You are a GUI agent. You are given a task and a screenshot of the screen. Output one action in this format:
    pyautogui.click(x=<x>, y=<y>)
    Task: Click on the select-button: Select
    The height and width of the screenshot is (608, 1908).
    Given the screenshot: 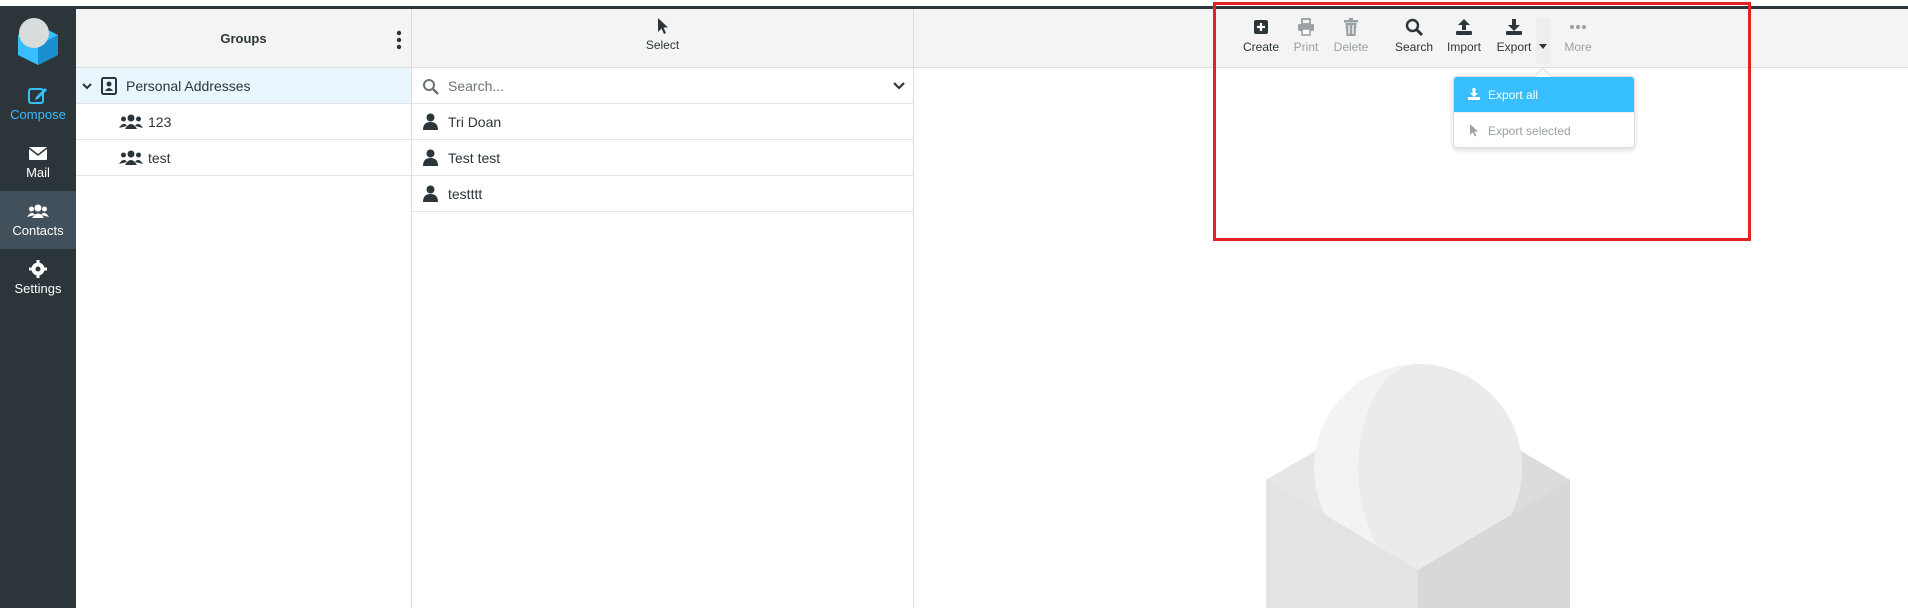 What is the action you would take?
    pyautogui.click(x=662, y=34)
    